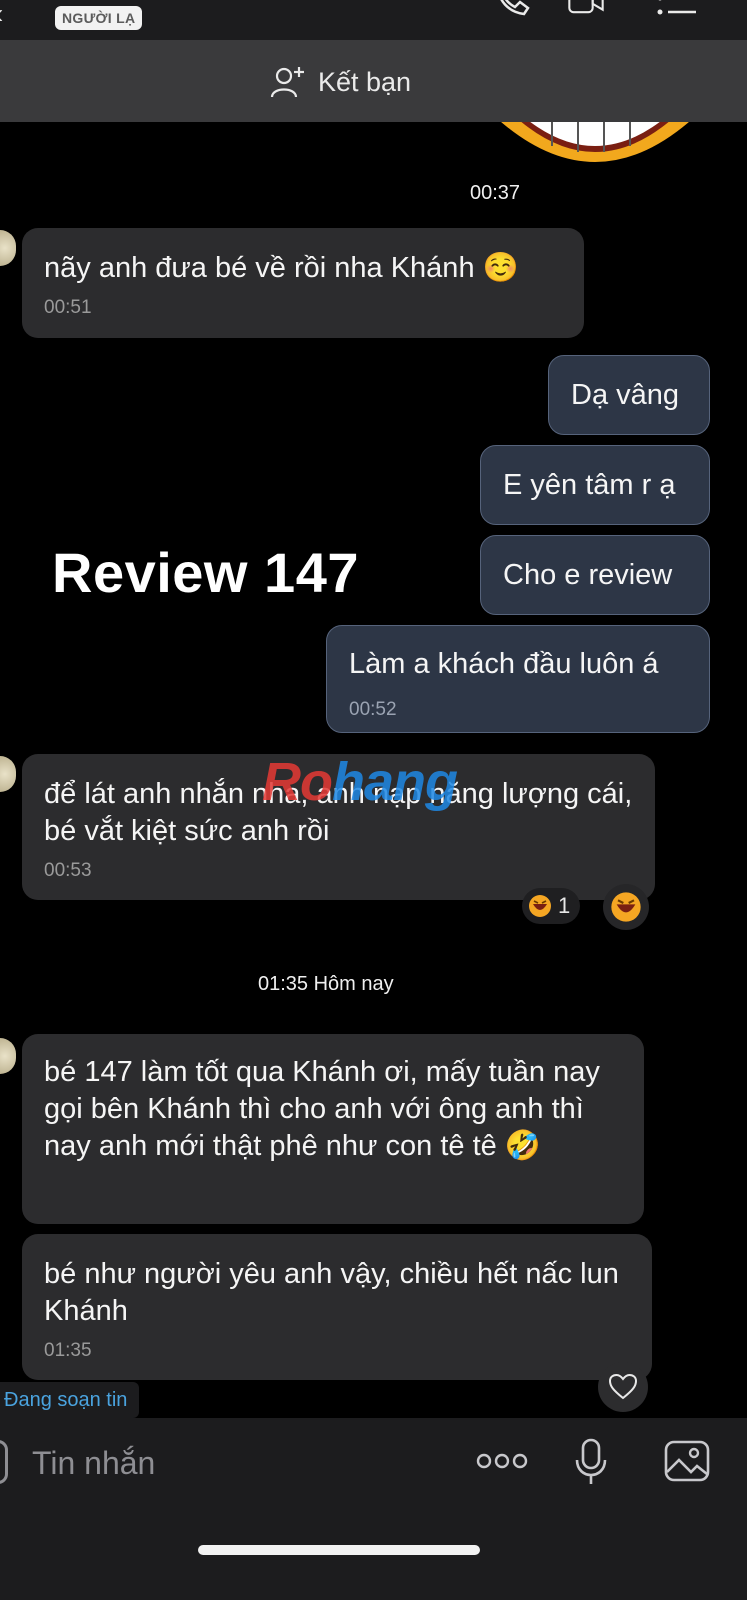  What do you see at coordinates (625, 394) in the screenshot?
I see `message-text: Dạ vâng` at bounding box center [625, 394].